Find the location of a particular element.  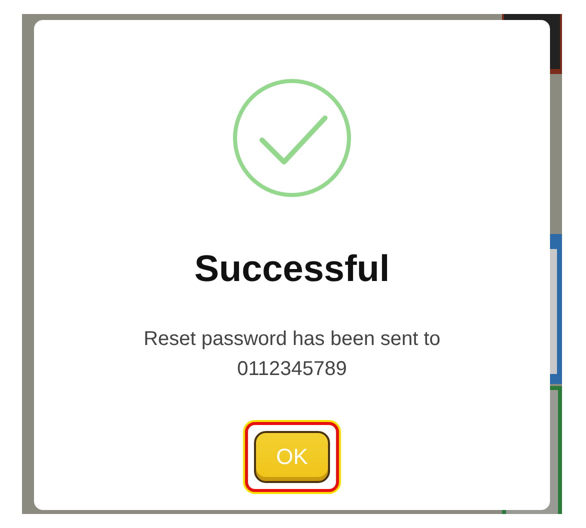

dialog-message: Reset password has been sent to 0112345789 is located at coordinates (292, 354).